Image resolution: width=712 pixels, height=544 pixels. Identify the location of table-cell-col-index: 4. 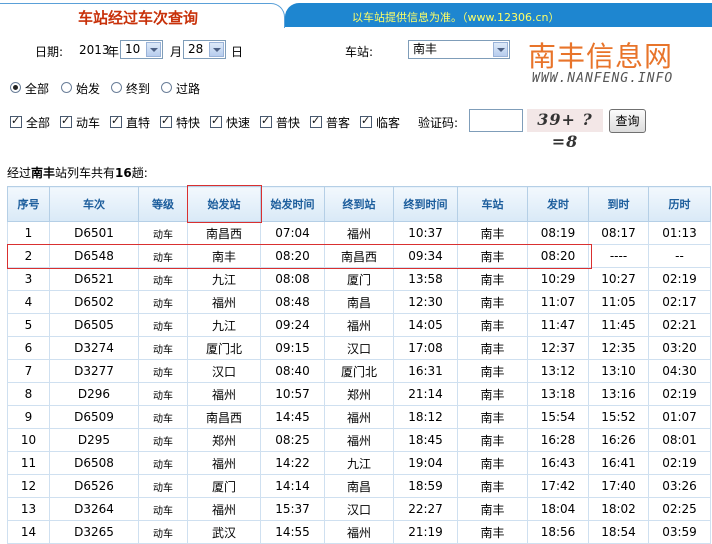
(28, 302).